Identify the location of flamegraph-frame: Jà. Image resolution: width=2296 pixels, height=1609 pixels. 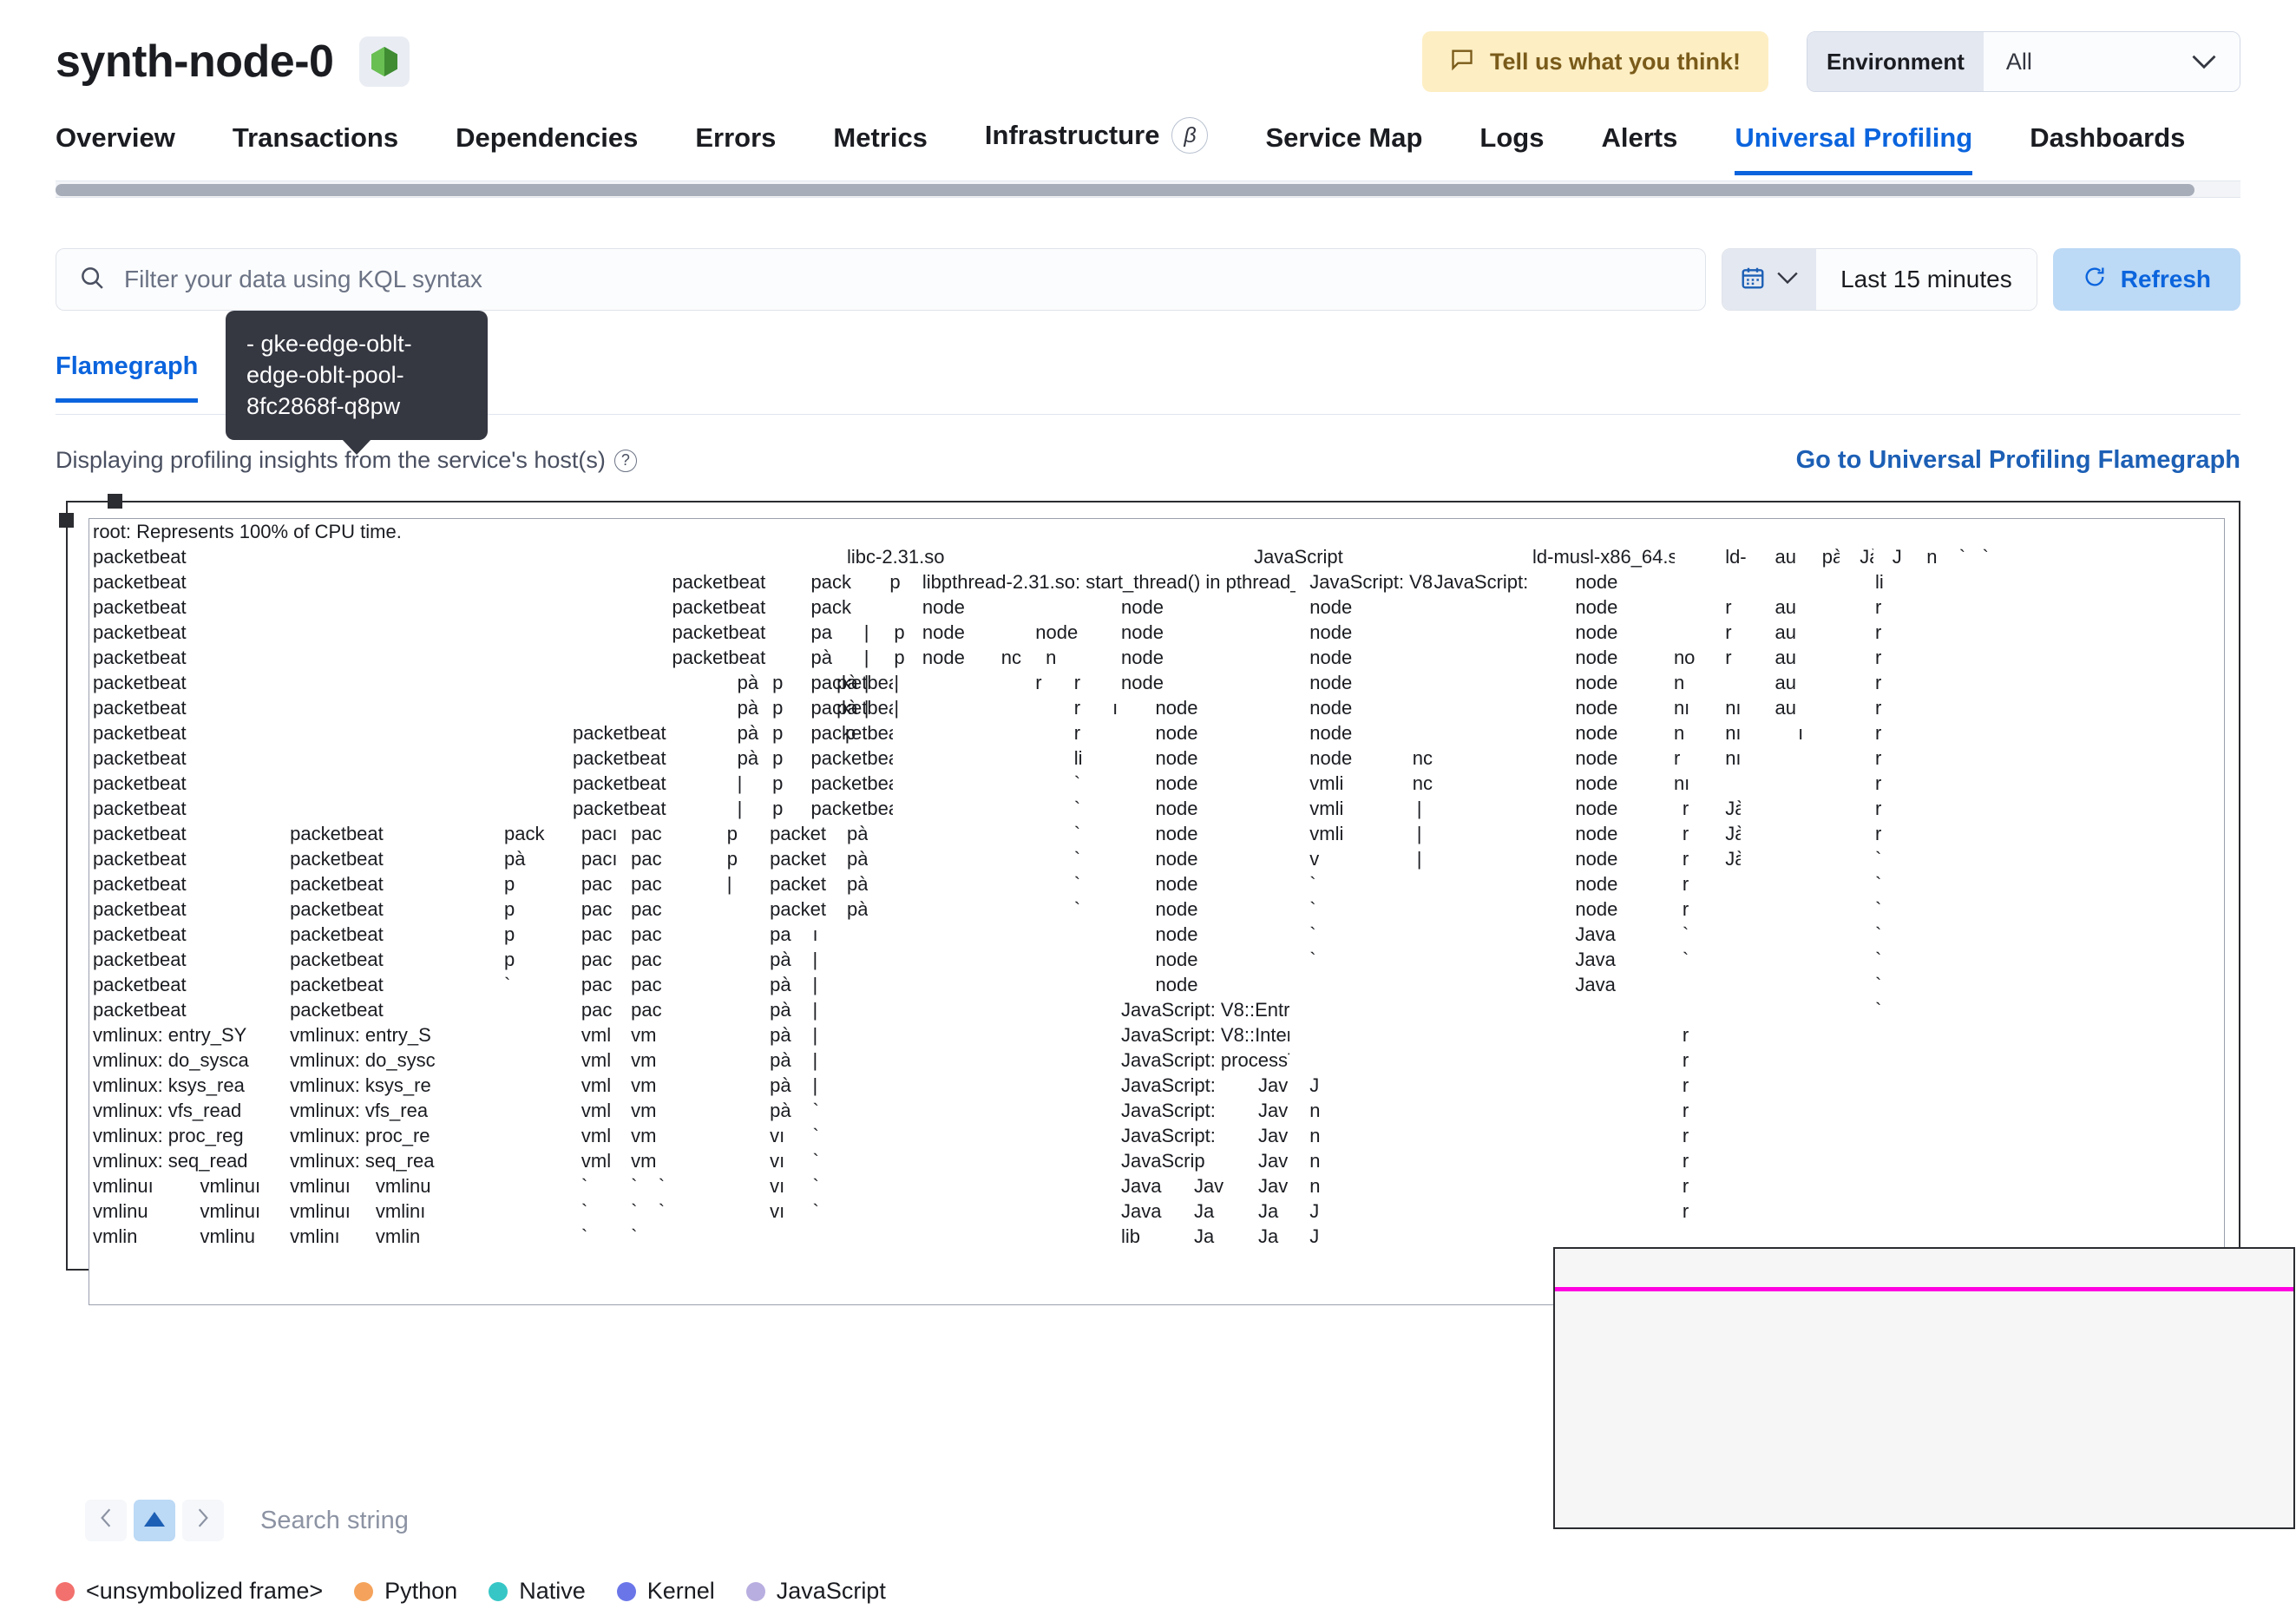
(1731, 858).